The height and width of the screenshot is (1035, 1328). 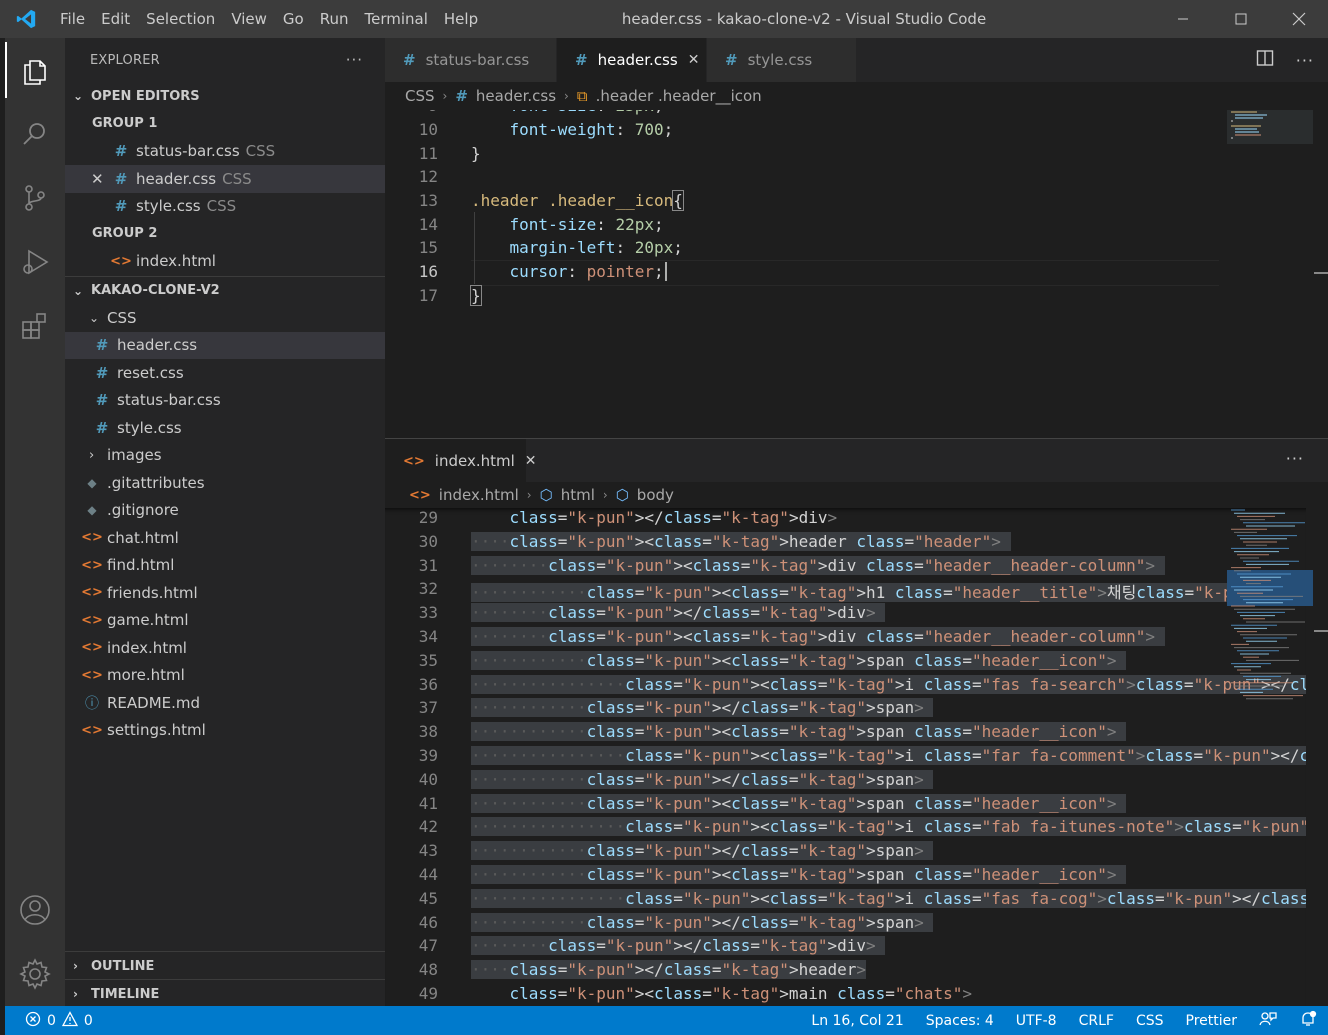 I want to click on menu-selection: Selection, so click(x=180, y=19).